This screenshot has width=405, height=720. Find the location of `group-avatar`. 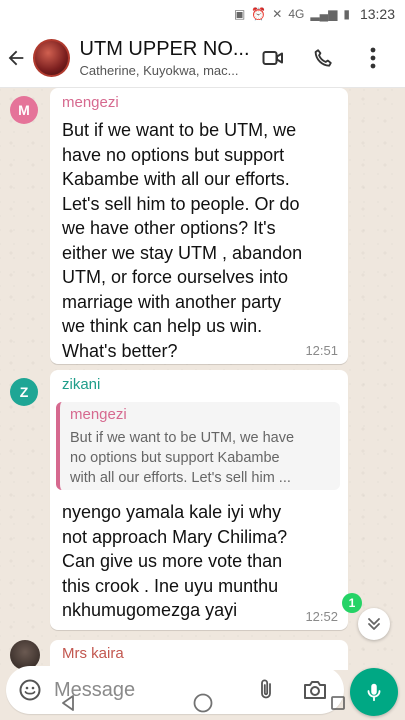

group-avatar is located at coordinates (51, 57).